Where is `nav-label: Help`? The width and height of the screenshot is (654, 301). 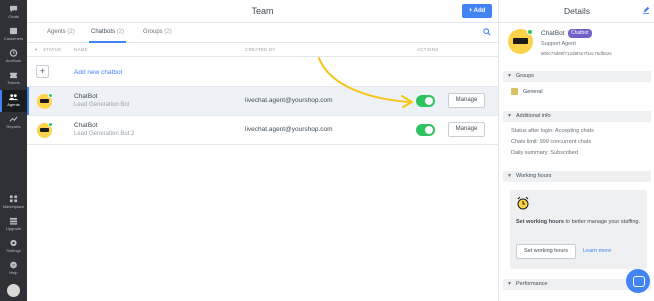
nav-label: Help is located at coordinates (13, 272).